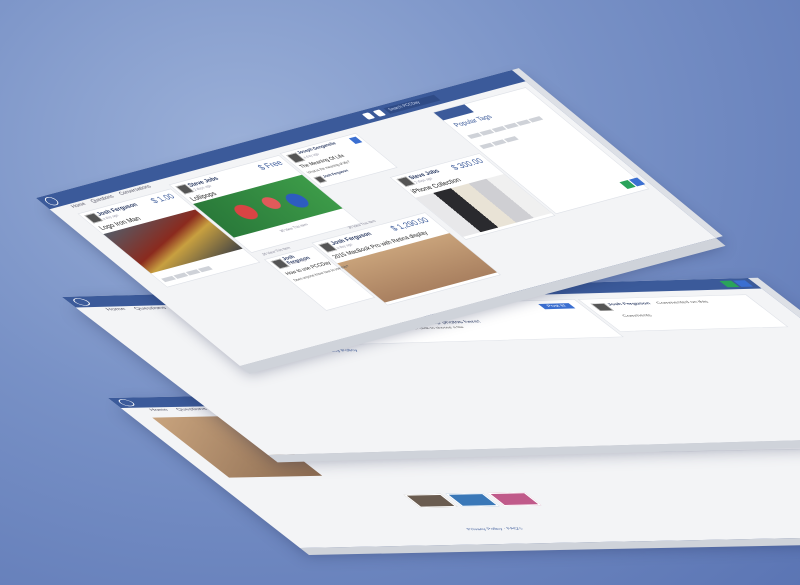  What do you see at coordinates (485, 530) in the screenshot?
I see `privacy-link: Privacy Policy` at bounding box center [485, 530].